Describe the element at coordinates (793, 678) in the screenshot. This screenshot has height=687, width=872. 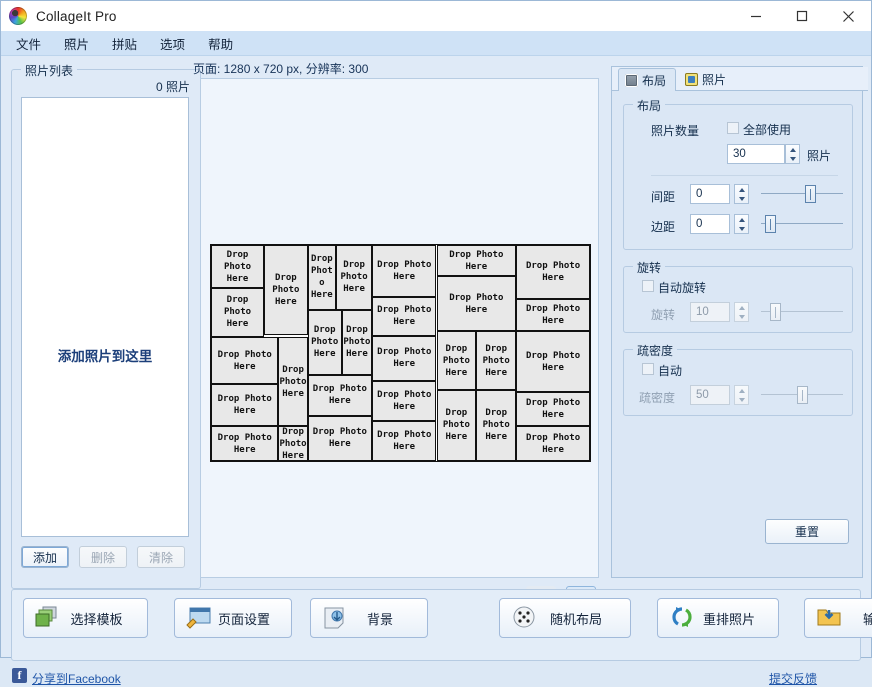
I see `submit-feedback-link: 提交反馈` at that location.